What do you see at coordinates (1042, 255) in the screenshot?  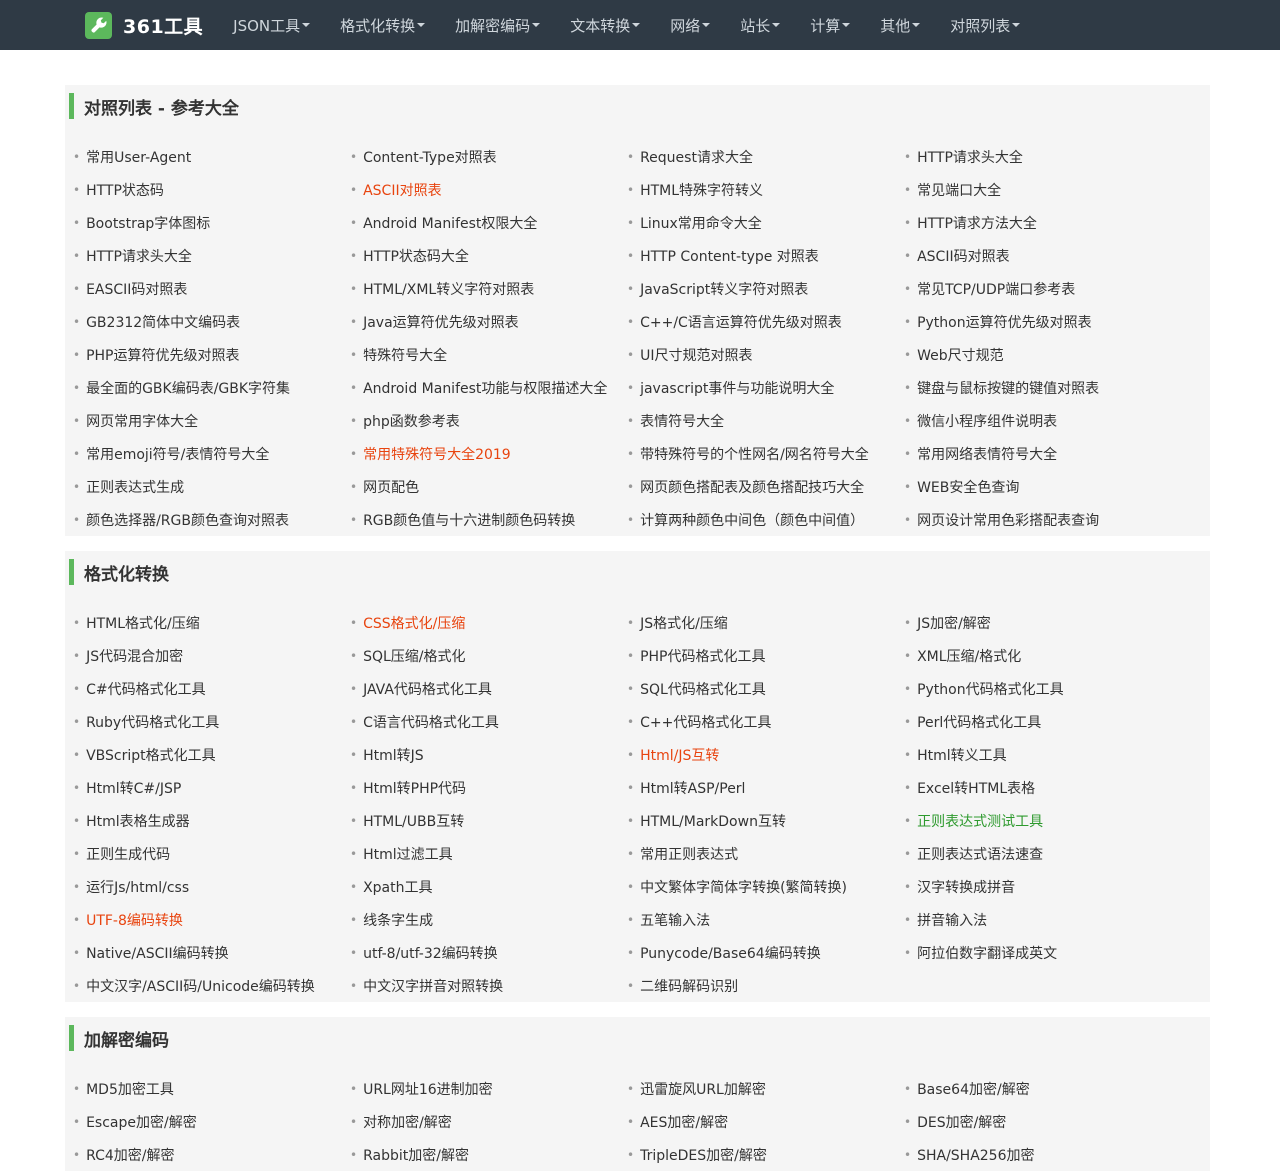 I see `tool-link: • ASCII码对照表` at bounding box center [1042, 255].